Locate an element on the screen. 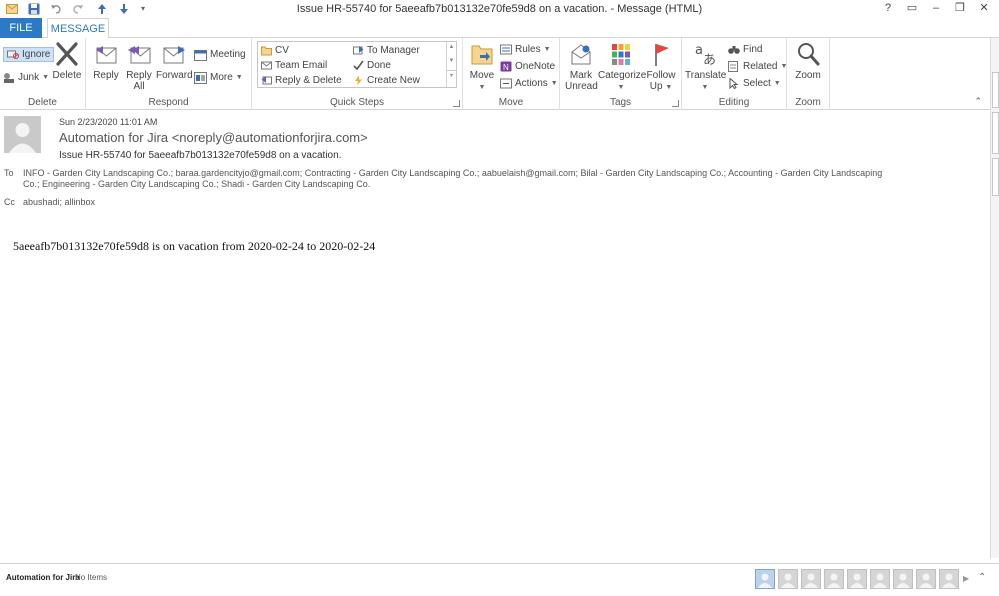 This screenshot has width=999, height=596. help-button: ? is located at coordinates (888, 8).